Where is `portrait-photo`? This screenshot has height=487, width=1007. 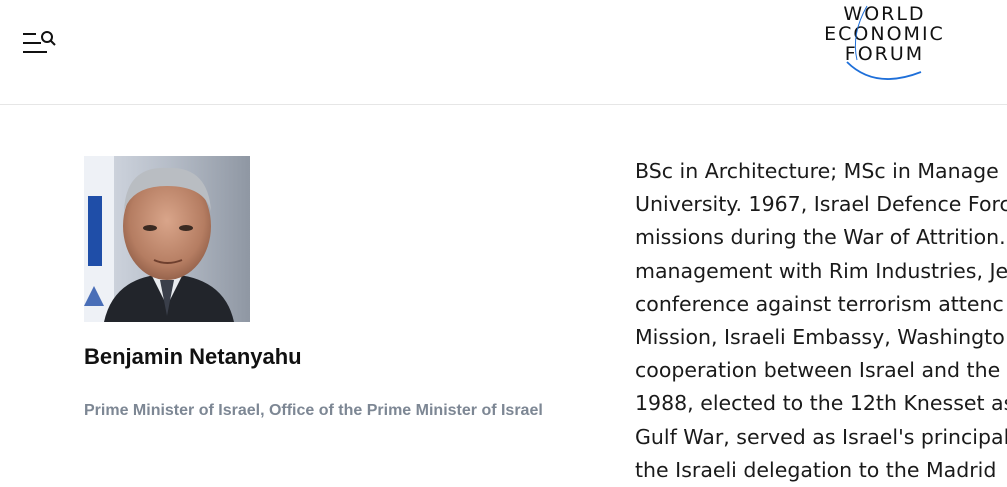 portrait-photo is located at coordinates (167, 239).